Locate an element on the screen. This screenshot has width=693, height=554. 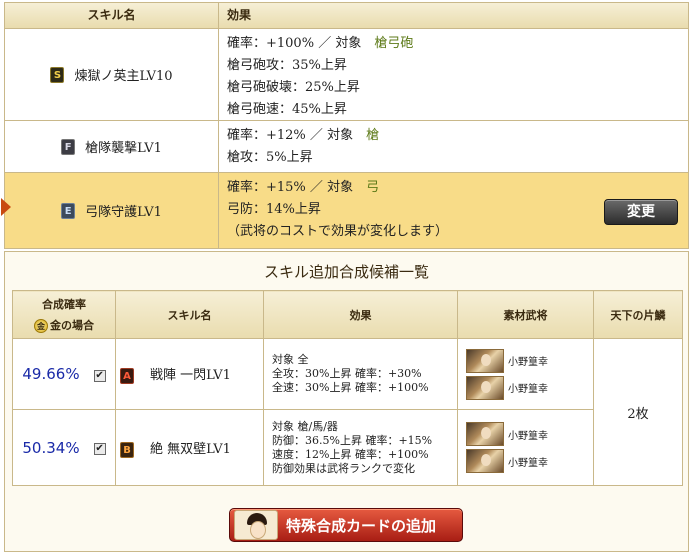
target-value: 槍弓砲 is located at coordinates (394, 43).